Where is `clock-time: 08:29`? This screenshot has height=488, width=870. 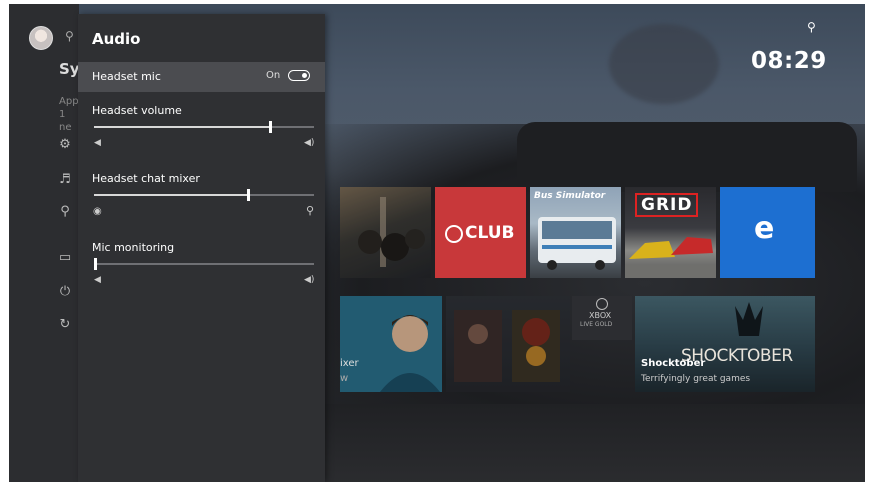
clock-time: 08:29 is located at coordinates (789, 61).